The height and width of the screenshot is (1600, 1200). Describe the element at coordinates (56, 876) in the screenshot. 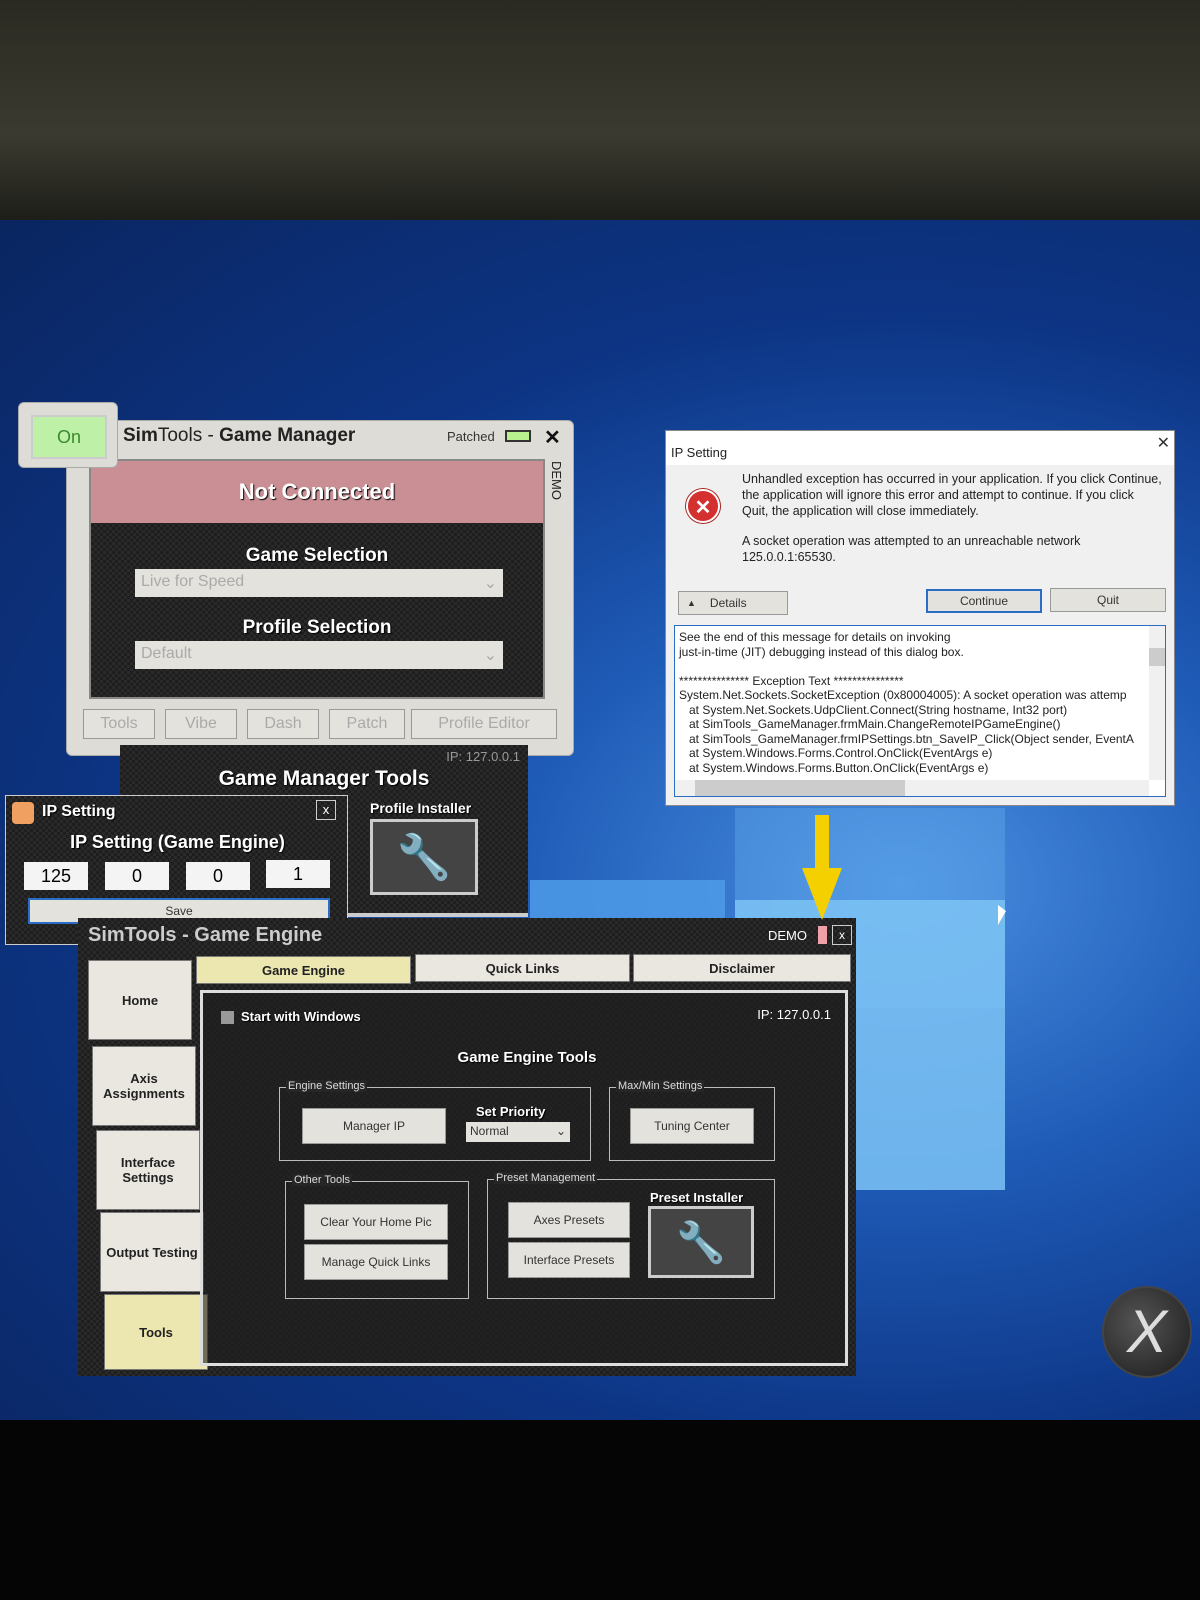

I see `ip-octet-1-input: 125` at that location.